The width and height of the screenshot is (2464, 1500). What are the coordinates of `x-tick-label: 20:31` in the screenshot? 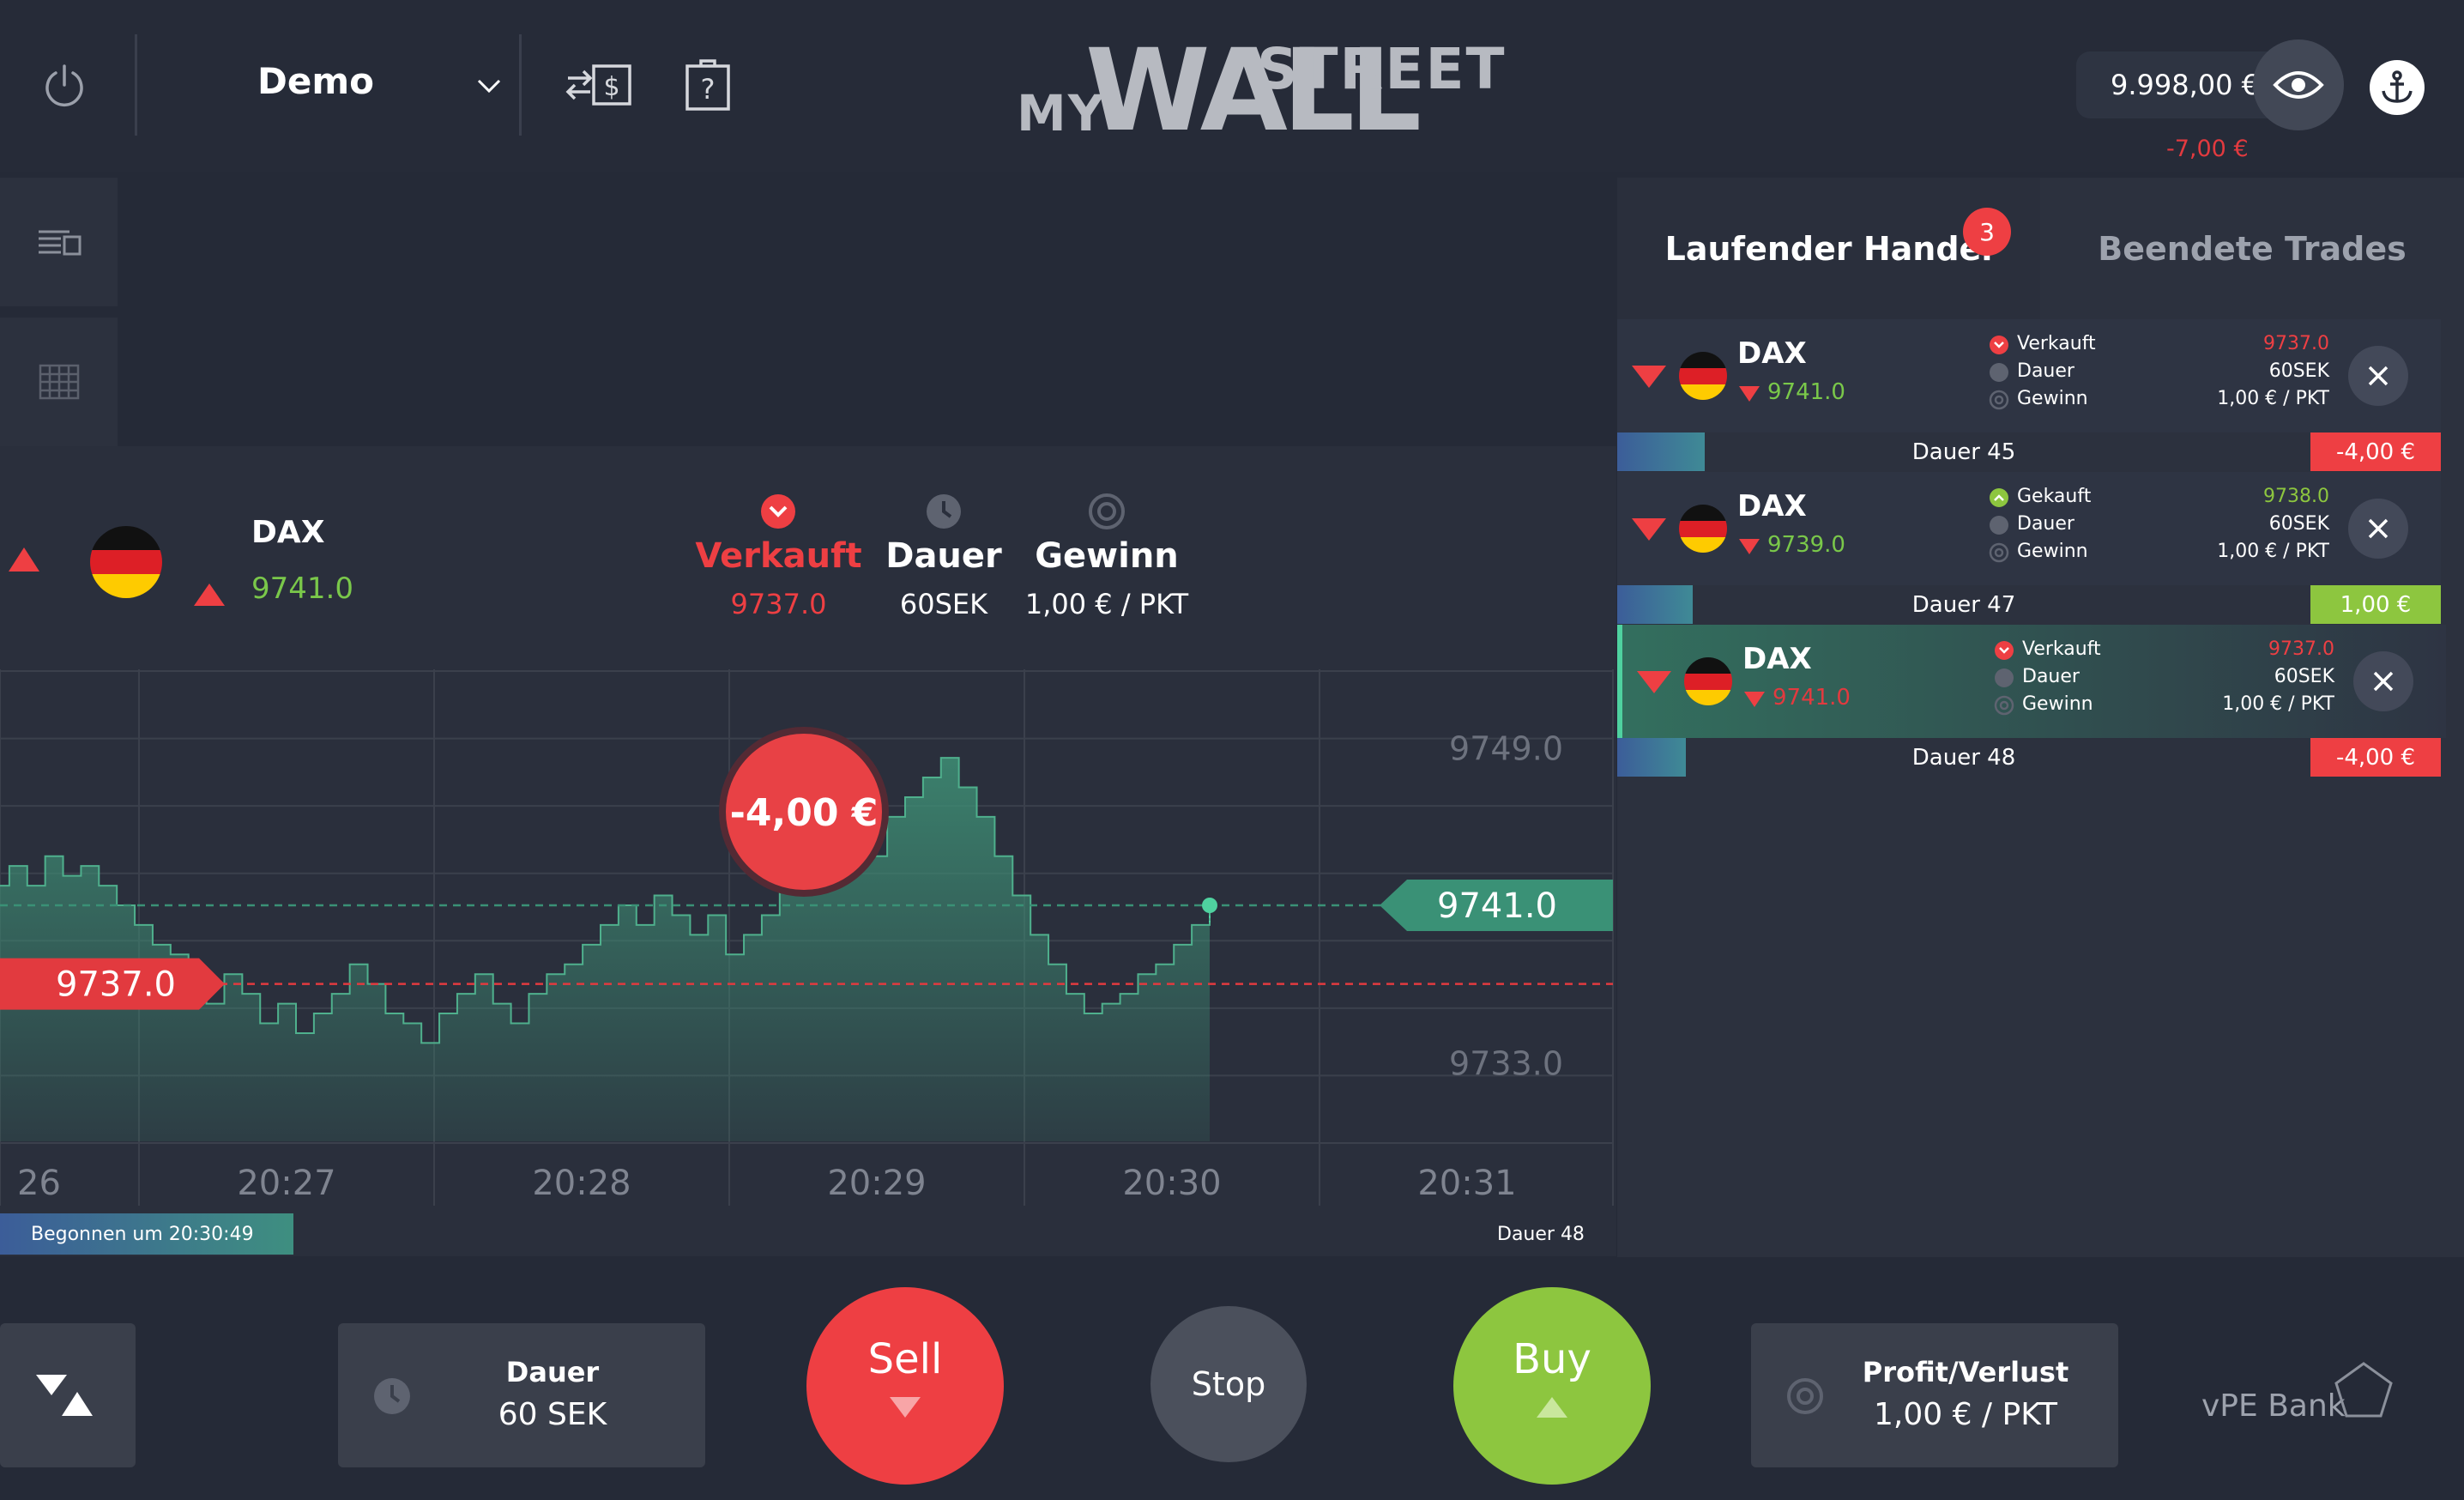 It's located at (1466, 1183).